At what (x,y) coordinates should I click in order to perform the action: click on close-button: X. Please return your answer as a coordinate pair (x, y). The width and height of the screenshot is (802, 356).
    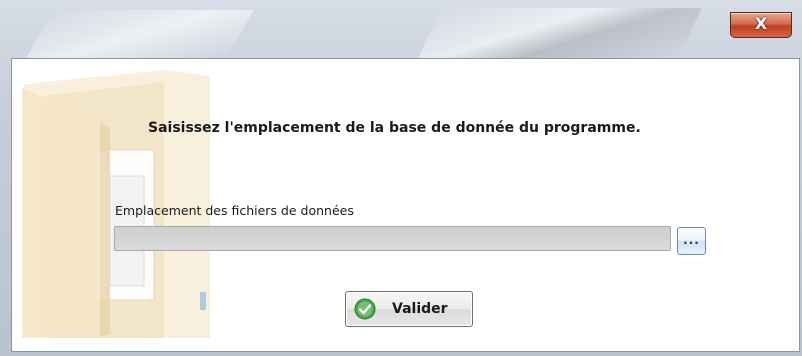
    Looking at the image, I should click on (761, 25).